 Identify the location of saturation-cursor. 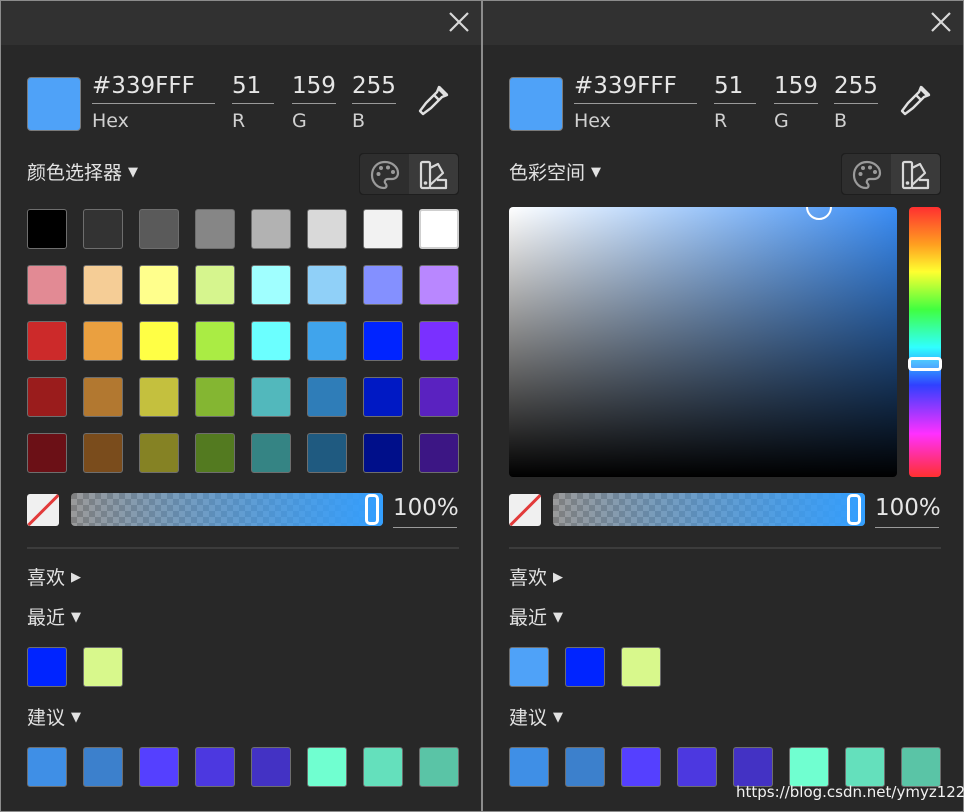
(819, 213).